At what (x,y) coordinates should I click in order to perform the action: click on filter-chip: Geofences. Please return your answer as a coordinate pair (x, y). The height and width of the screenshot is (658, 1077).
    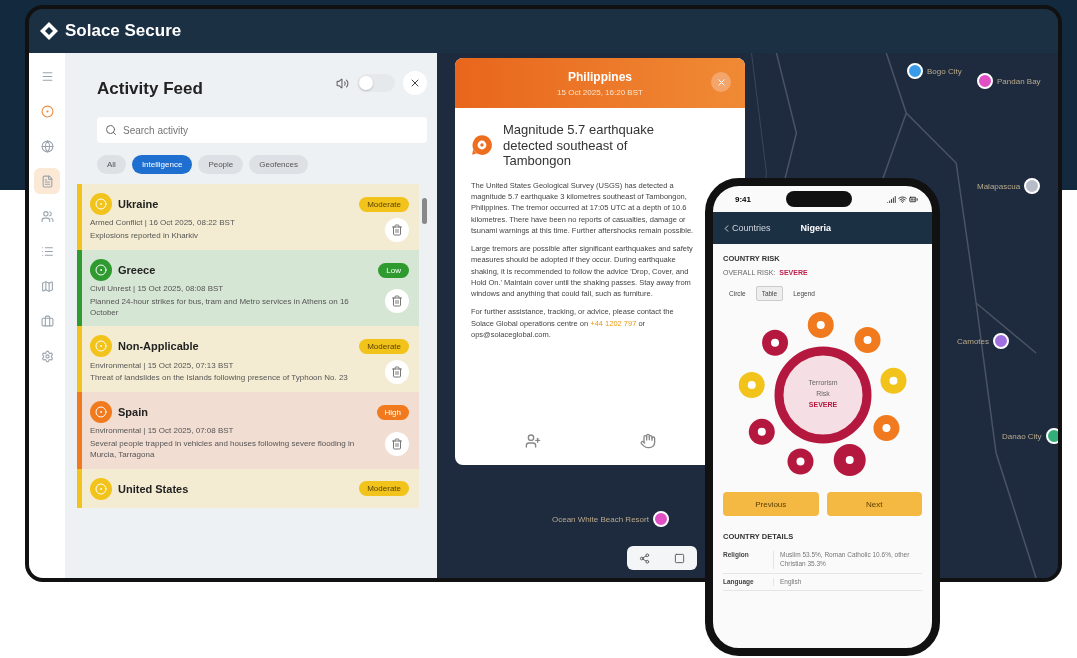
    Looking at the image, I should click on (278, 164).